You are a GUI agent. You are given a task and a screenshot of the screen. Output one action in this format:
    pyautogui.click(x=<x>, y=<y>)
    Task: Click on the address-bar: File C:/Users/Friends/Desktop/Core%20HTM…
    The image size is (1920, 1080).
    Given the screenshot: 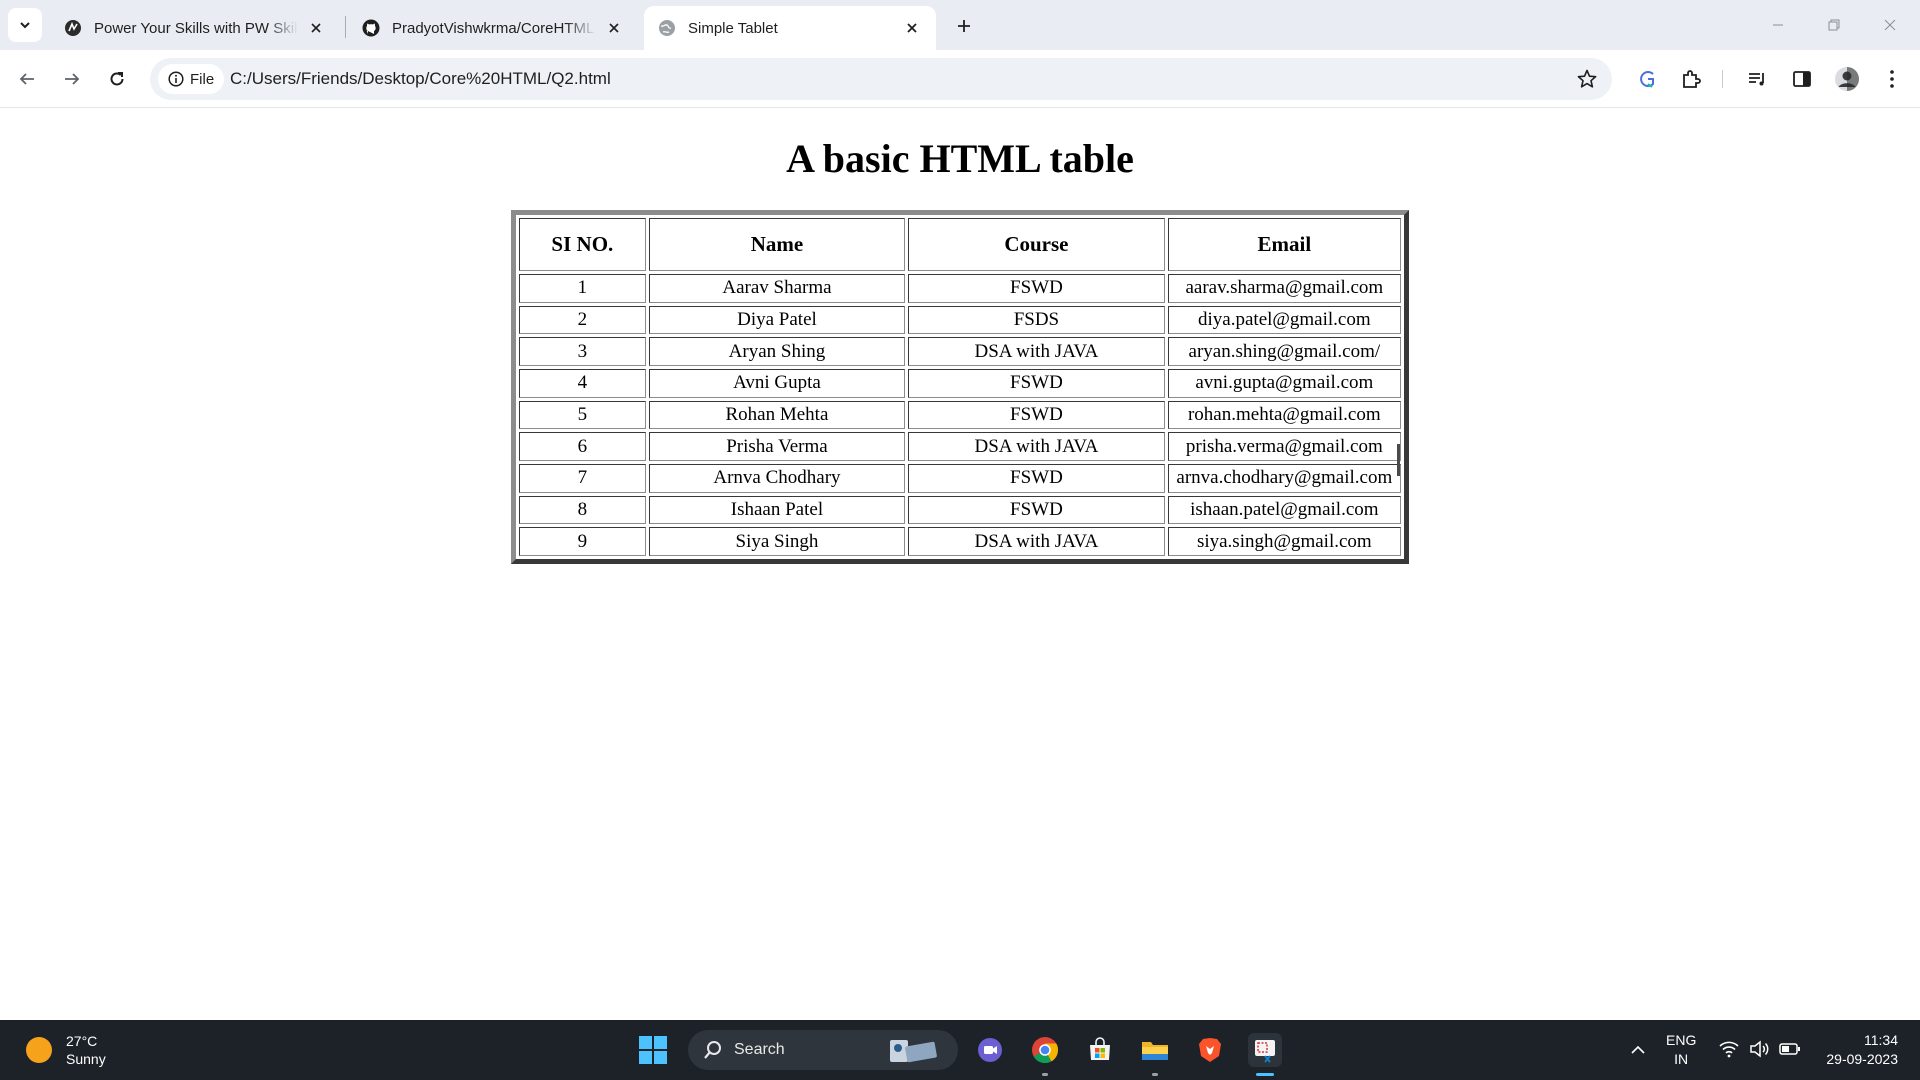 What is the action you would take?
    pyautogui.click(x=881, y=79)
    